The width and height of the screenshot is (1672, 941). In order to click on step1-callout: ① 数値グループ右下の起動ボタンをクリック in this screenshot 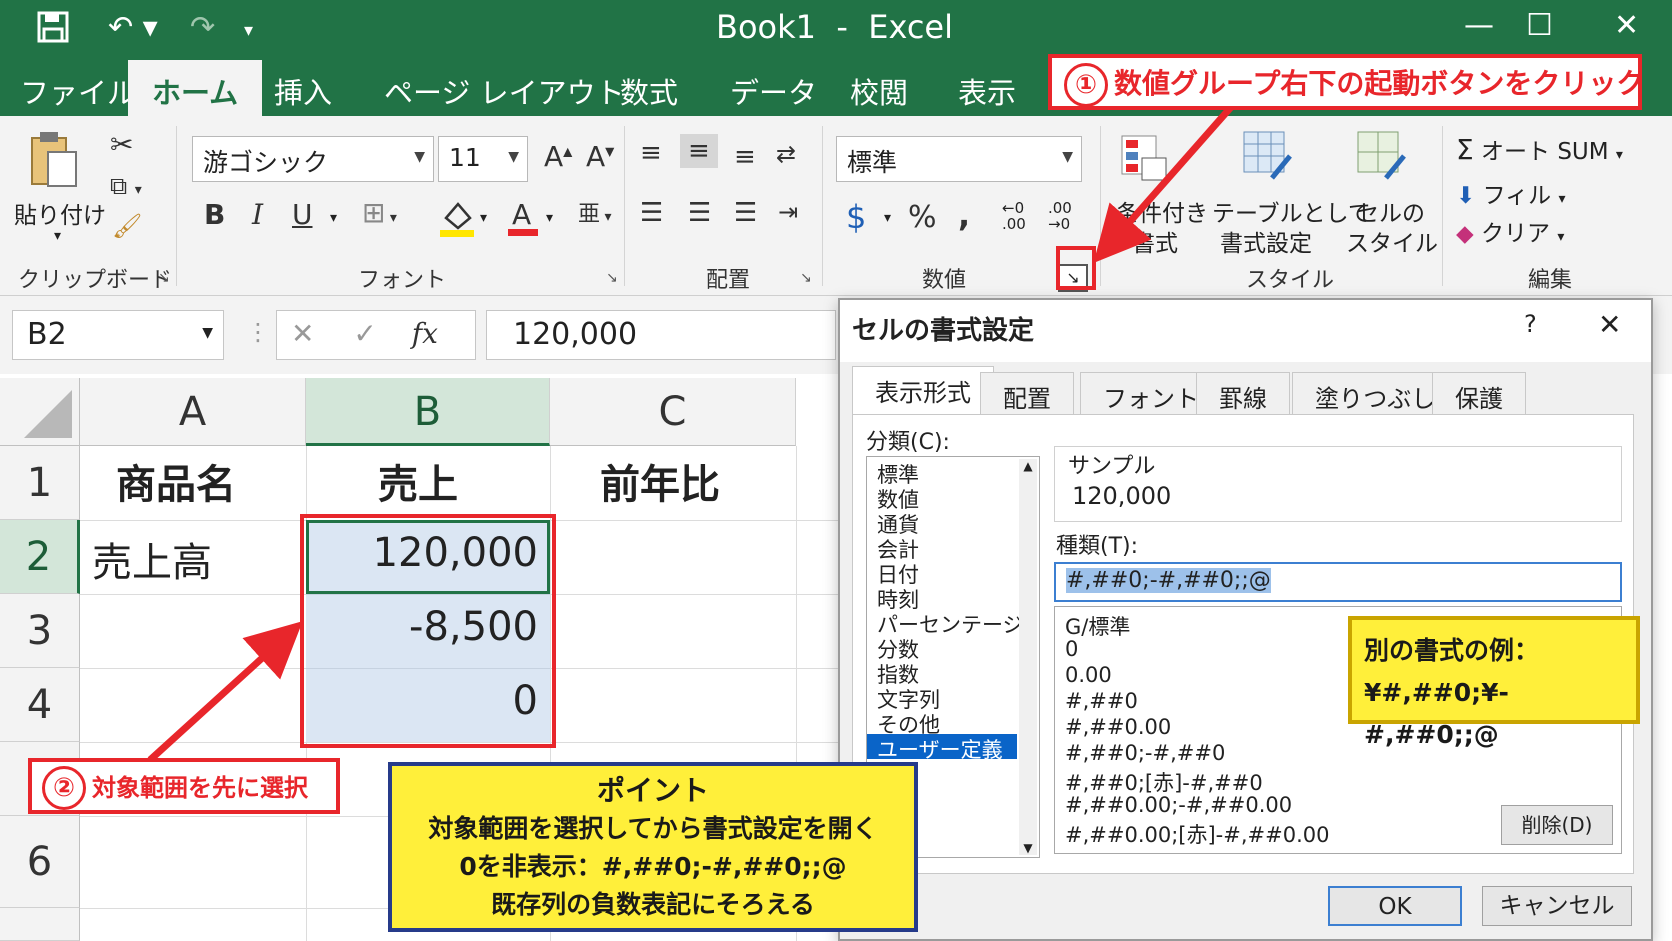, I will do `click(1346, 82)`.